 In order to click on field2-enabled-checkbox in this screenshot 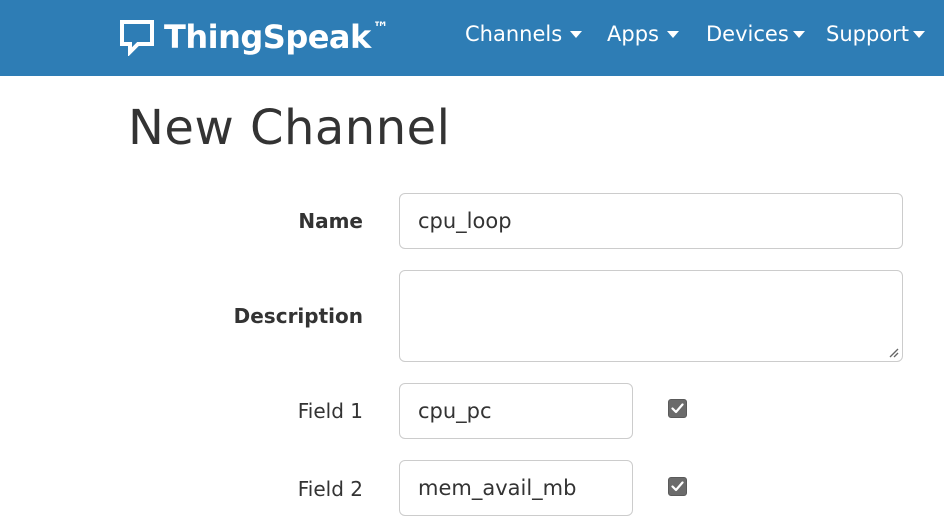, I will do `click(677, 486)`.